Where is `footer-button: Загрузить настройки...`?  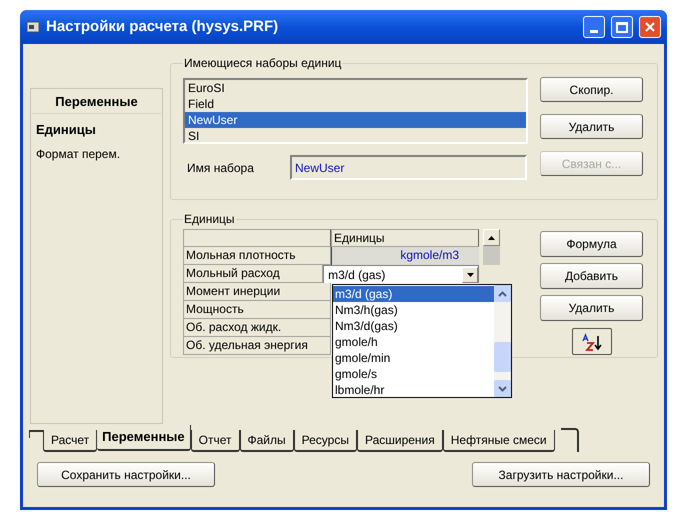 footer-button: Загрузить настройки... is located at coordinates (561, 474).